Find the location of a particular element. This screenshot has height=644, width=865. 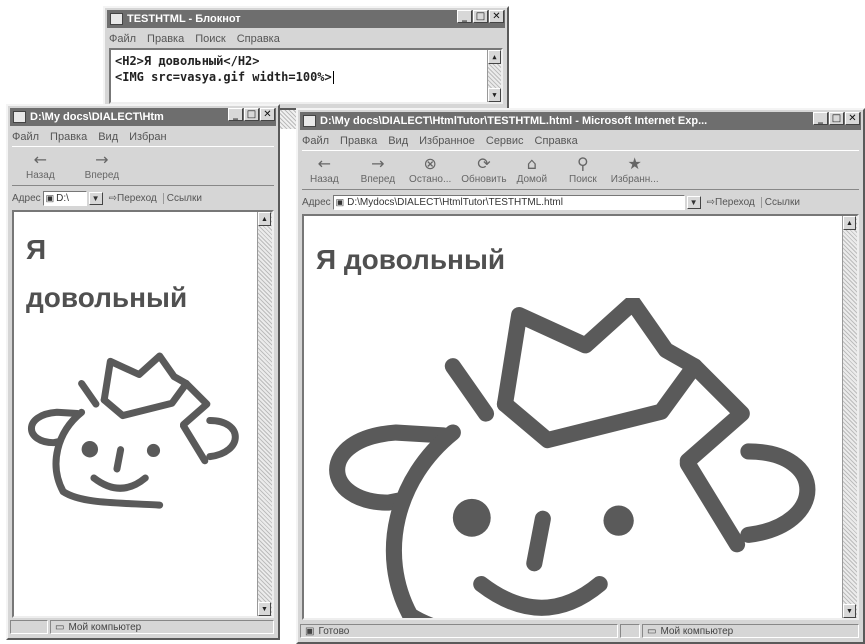

small-browser-toolbar: ← Назад → Вперед is located at coordinates (143, 166).